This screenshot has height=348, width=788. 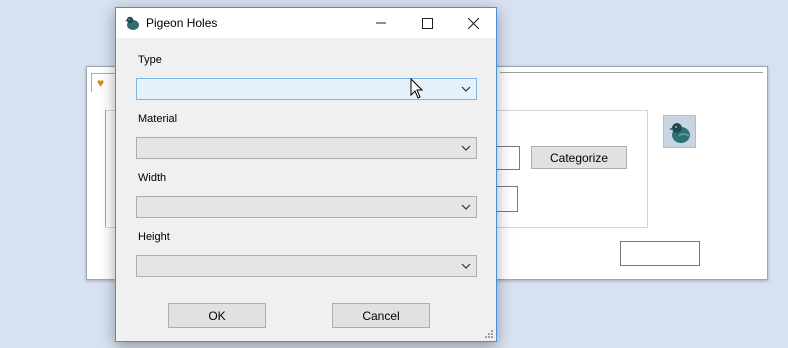 I want to click on cancel-button: Cancel, so click(x=381, y=315).